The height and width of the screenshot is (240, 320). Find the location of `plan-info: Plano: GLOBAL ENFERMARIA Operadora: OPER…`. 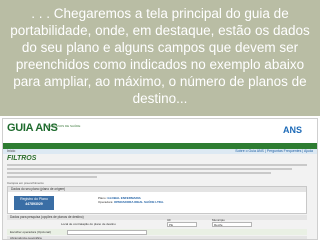

plan-info: Plano: GLOBAL ENFERMARIA Operadora: OPER… is located at coordinates (131, 200).